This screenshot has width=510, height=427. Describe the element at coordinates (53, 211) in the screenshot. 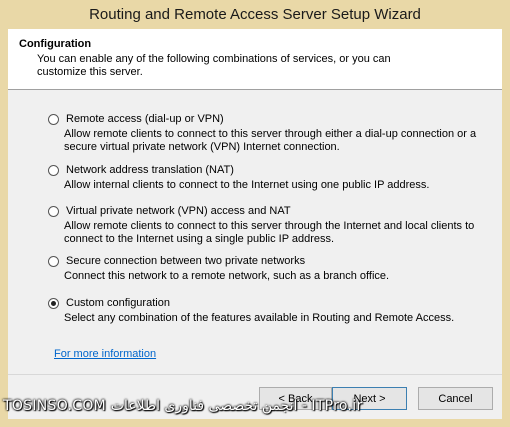

I see `radio-vpn-and-nat` at that location.